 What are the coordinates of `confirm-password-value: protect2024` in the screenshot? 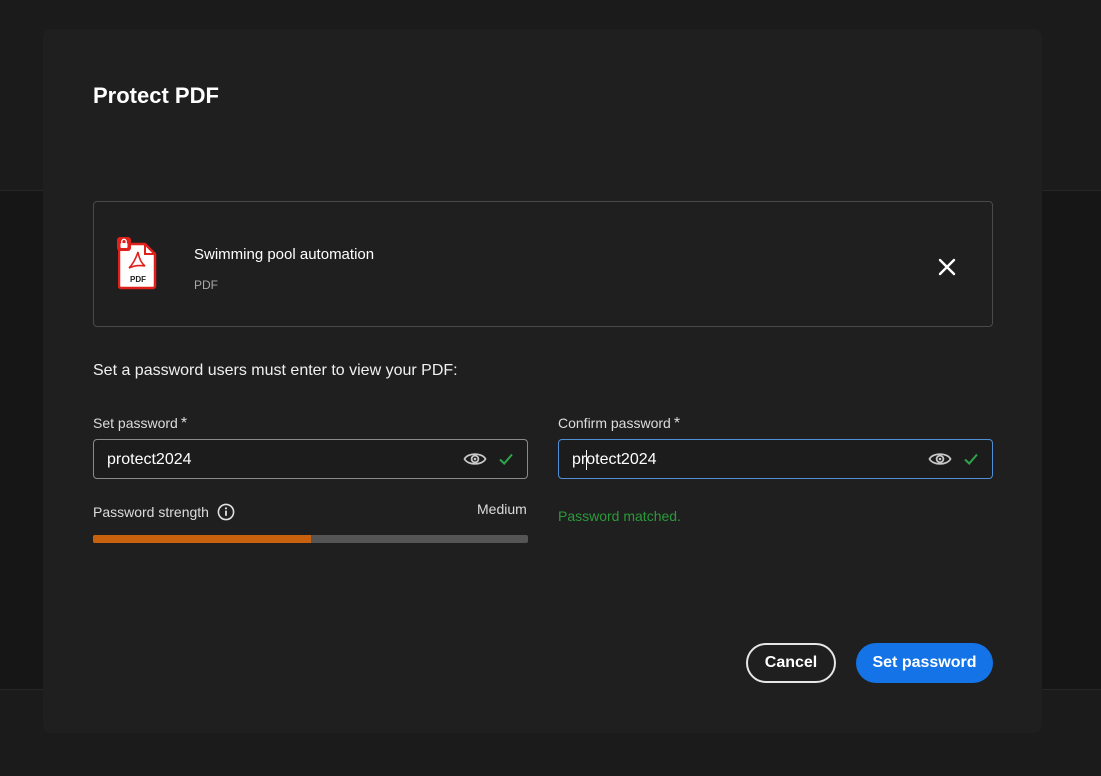 It's located at (614, 460).